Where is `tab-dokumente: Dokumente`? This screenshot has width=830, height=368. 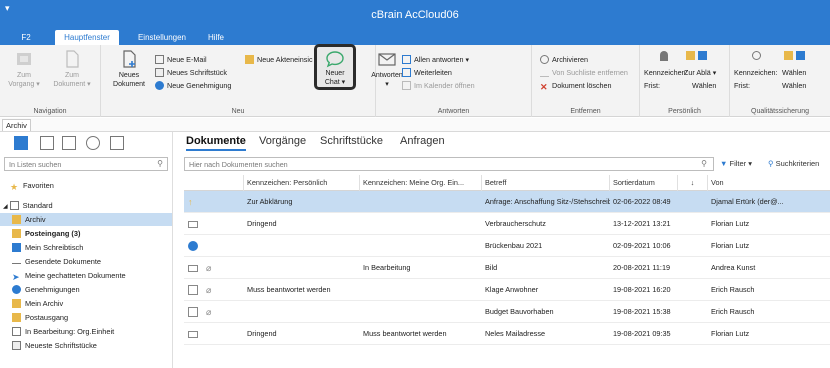 tab-dokumente: Dokumente is located at coordinates (216, 143).